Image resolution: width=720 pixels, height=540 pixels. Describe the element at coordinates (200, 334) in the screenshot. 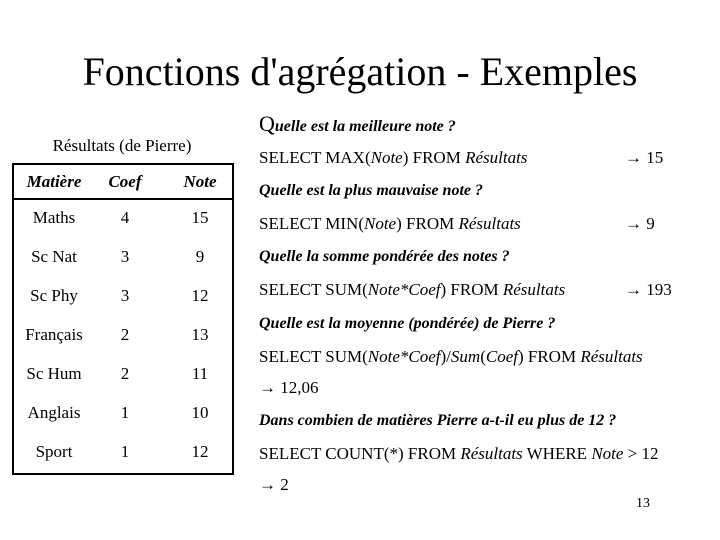

I see `table-row-note: 13` at that location.